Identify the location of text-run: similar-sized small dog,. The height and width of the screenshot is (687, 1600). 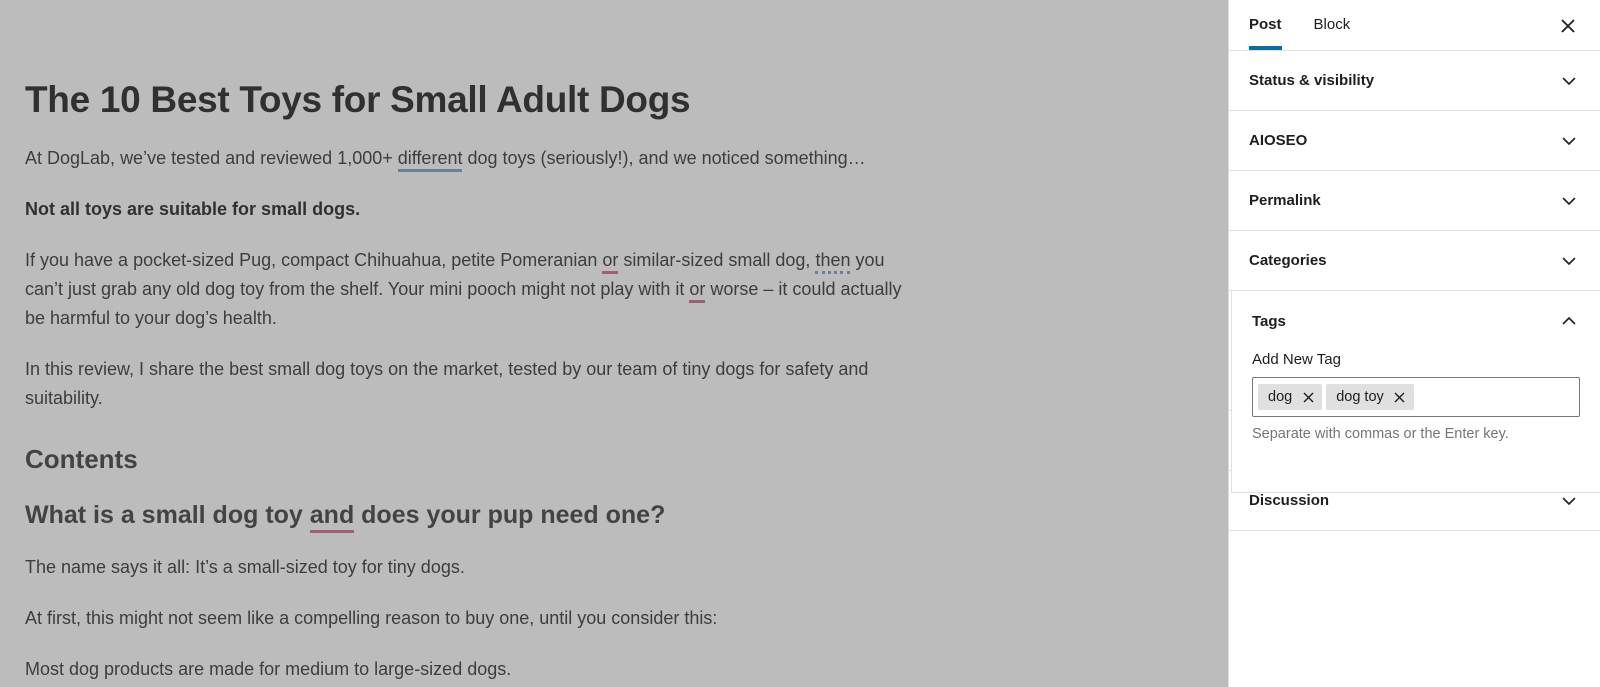
(717, 260).